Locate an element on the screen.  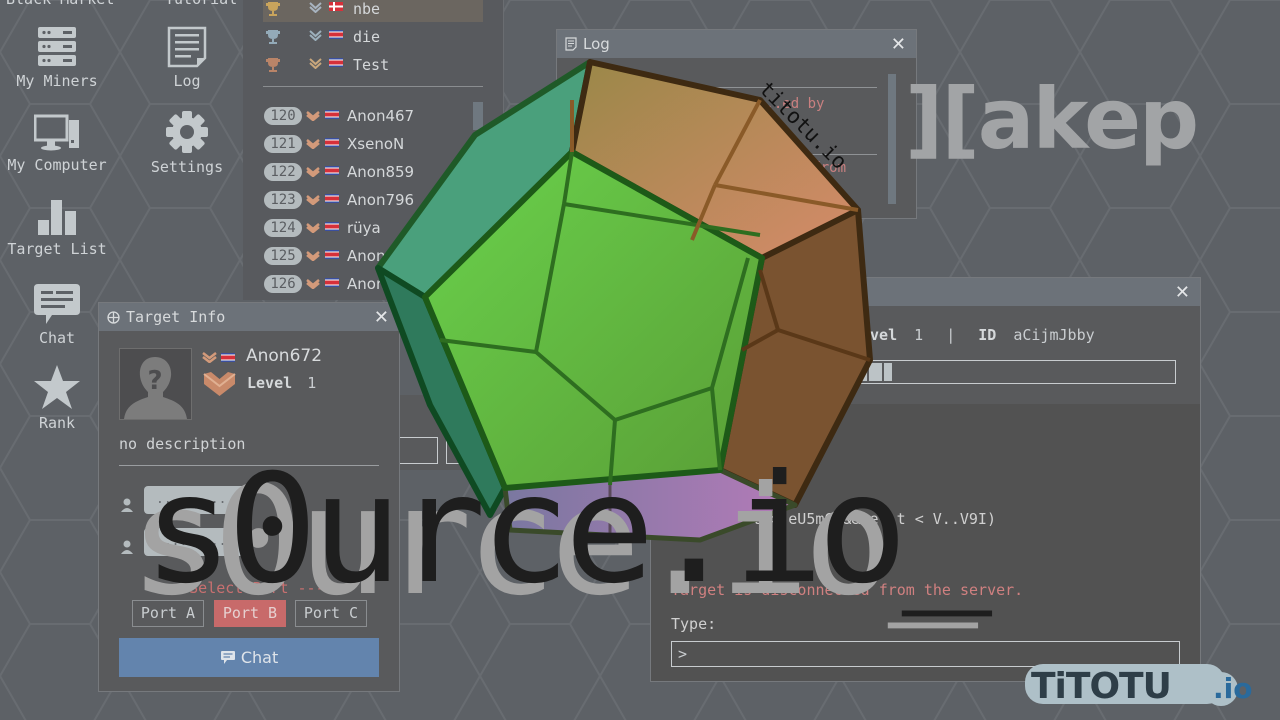
desktop-icon-my-miners: My Miners is located at coordinates (58, 58).